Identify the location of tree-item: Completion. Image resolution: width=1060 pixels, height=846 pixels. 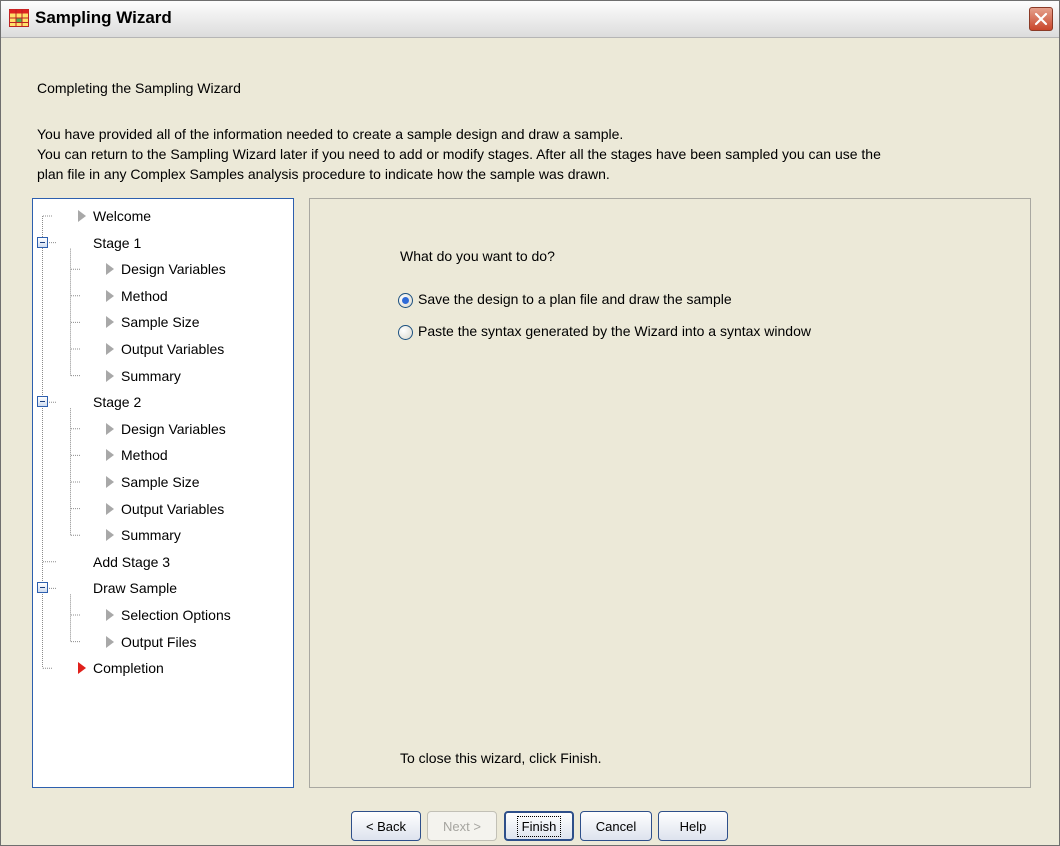
(162, 668).